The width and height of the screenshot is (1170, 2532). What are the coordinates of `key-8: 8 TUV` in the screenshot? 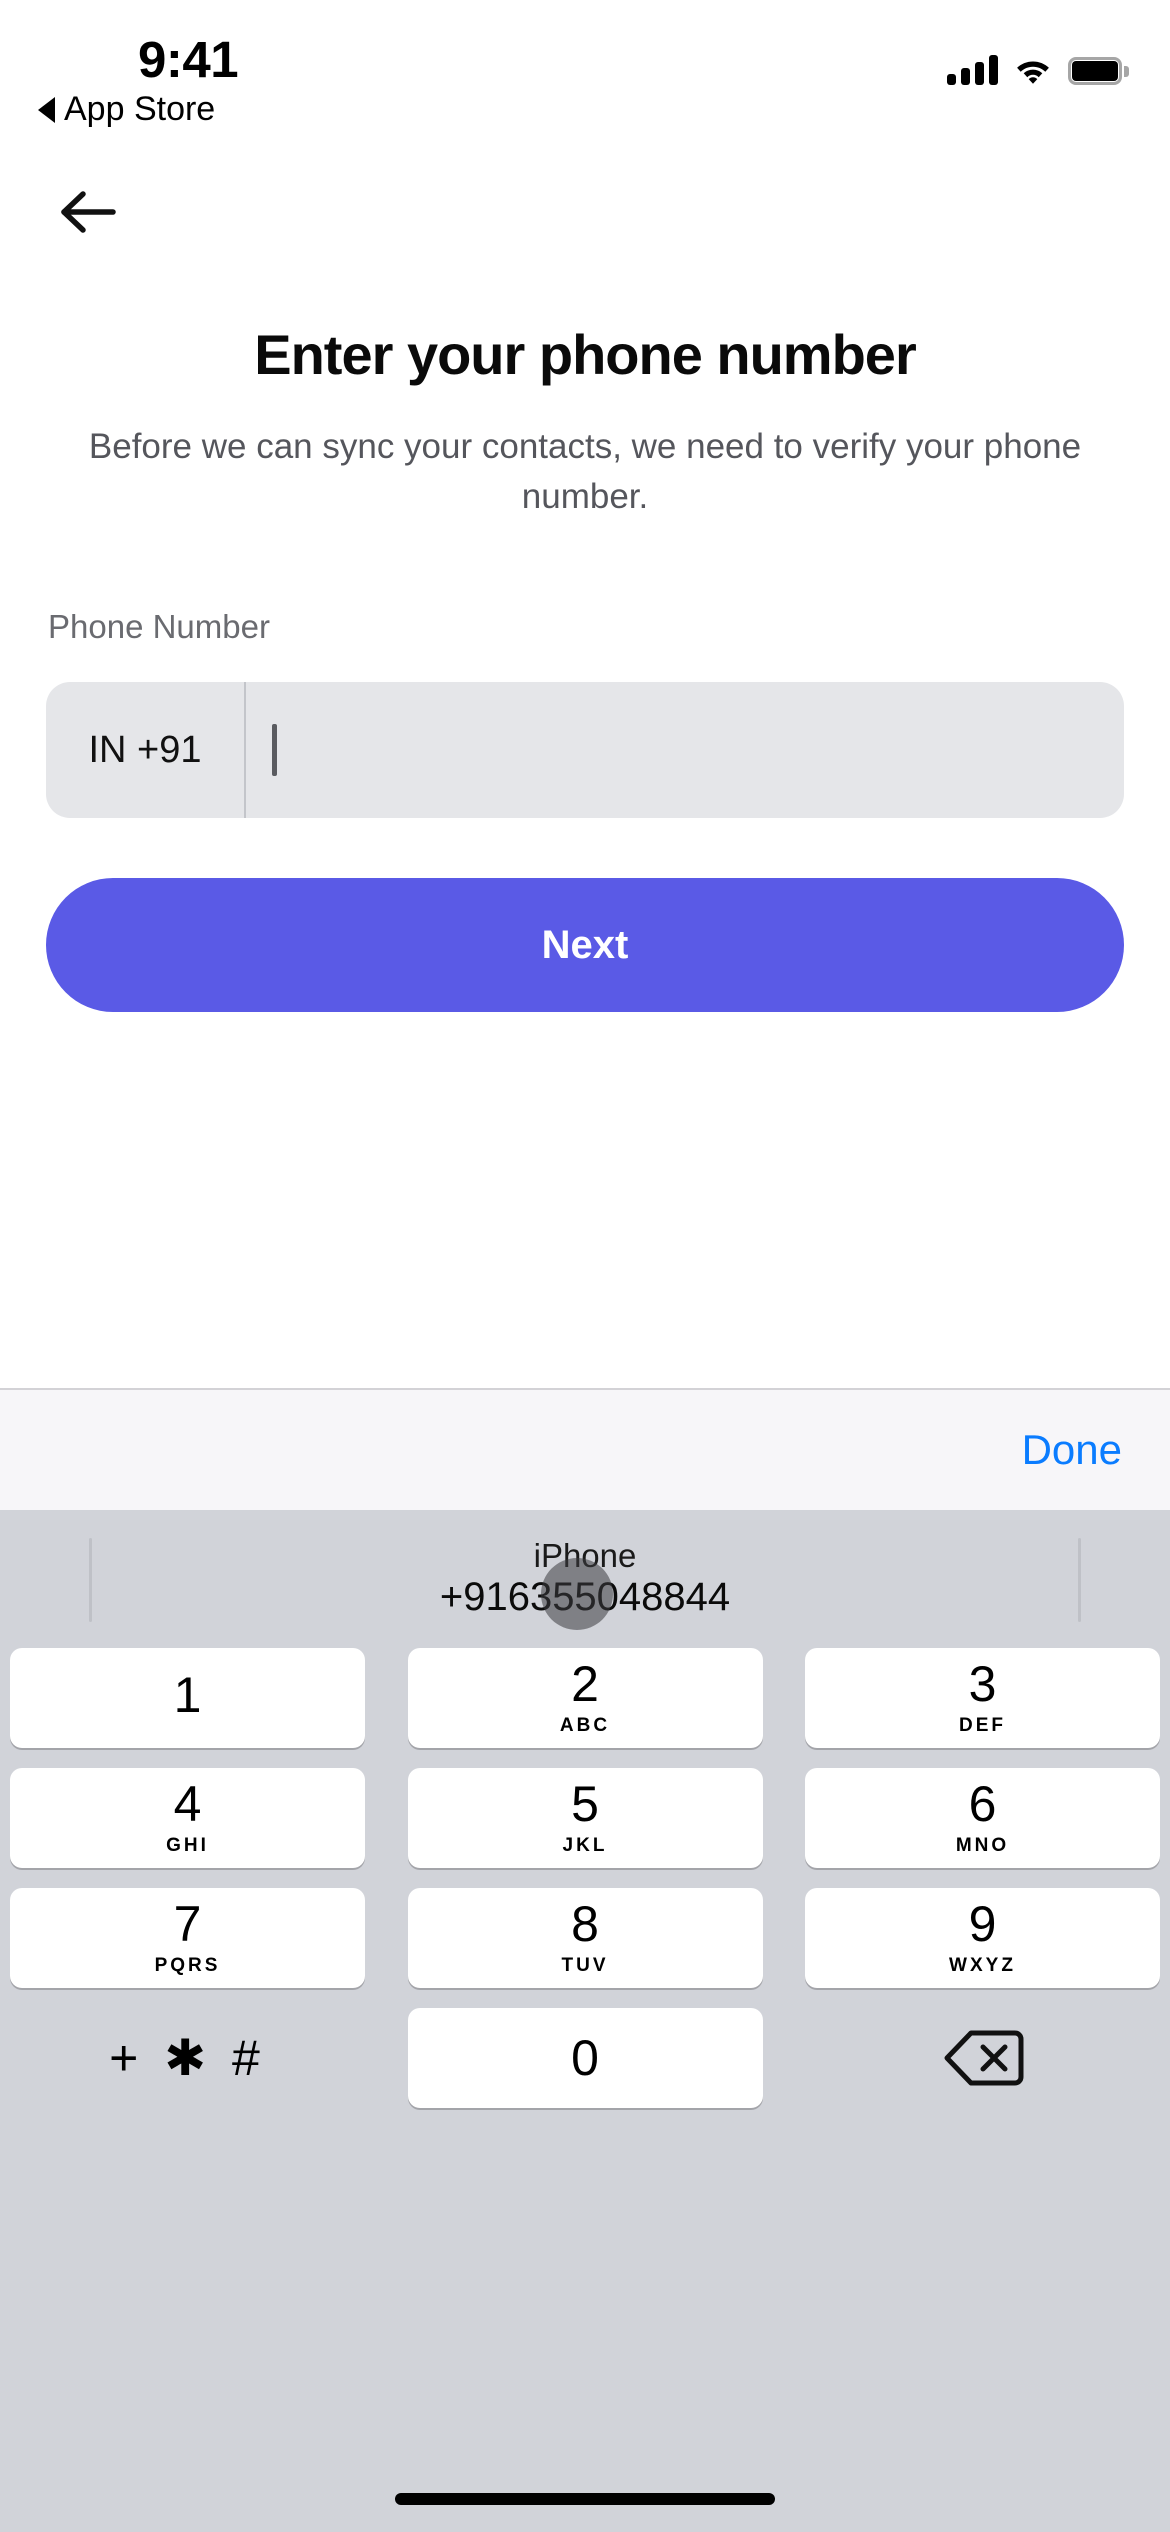 It's located at (585, 1938).